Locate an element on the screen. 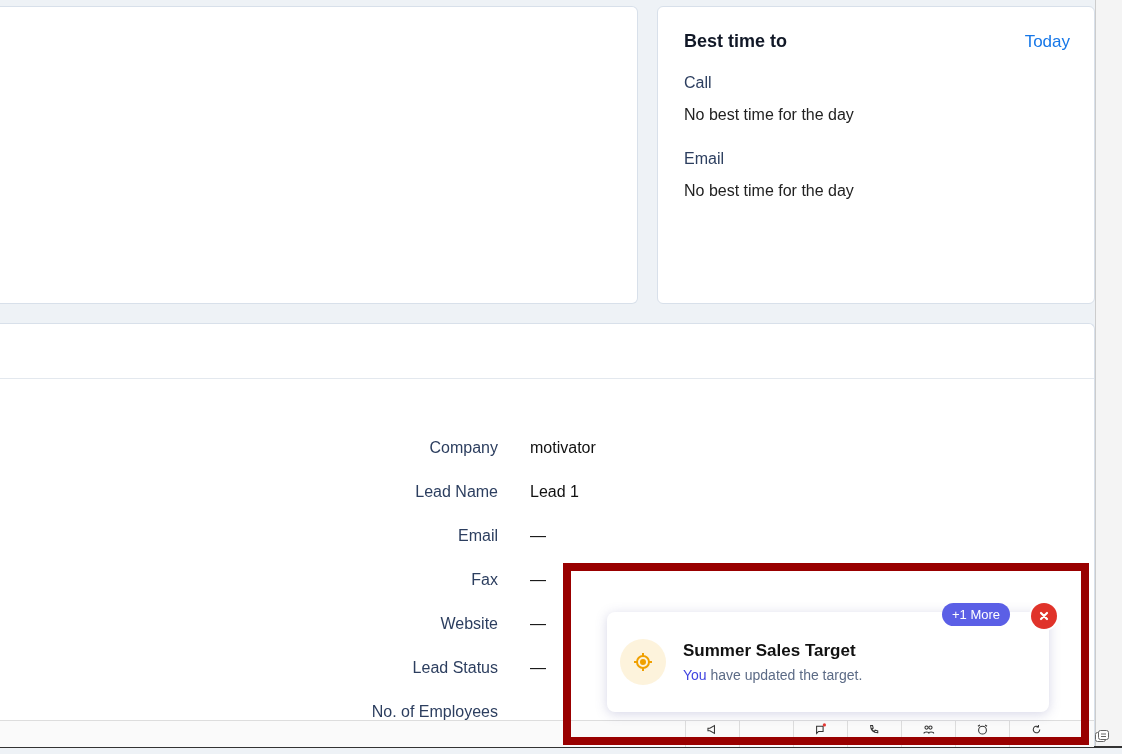 Image resolution: width=1122 pixels, height=754 pixels. field-label: Website is located at coordinates (468, 624).